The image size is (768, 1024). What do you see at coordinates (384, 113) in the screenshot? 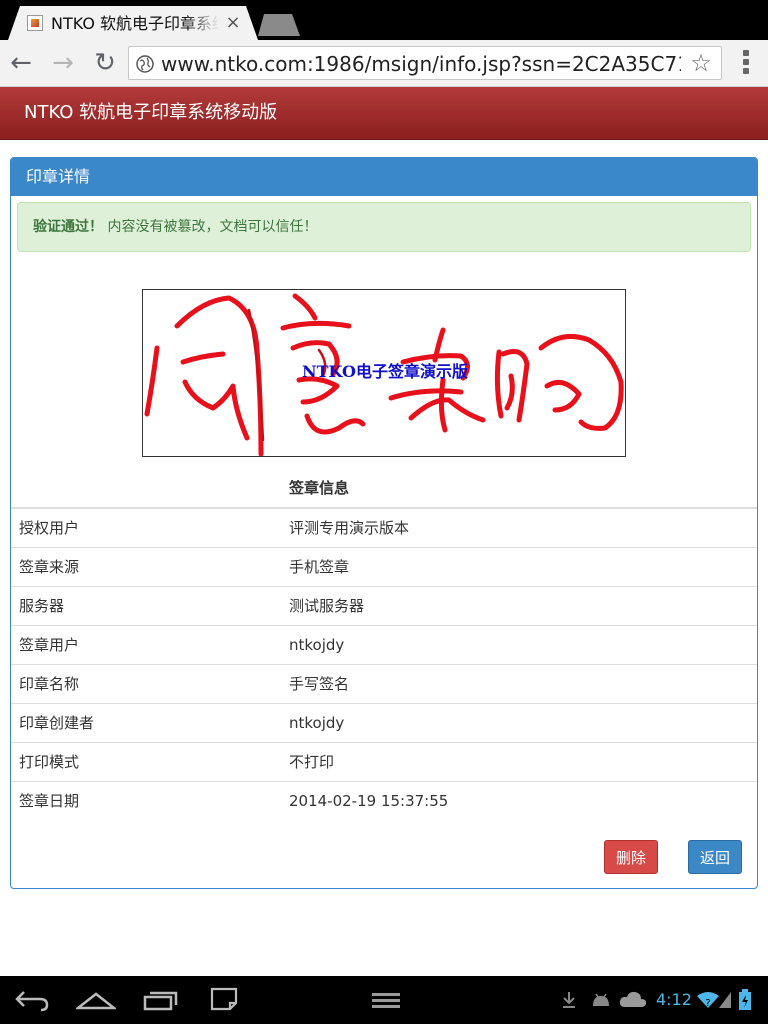
I see `site-header: NTKO 软航电子印章系统移动版` at bounding box center [384, 113].